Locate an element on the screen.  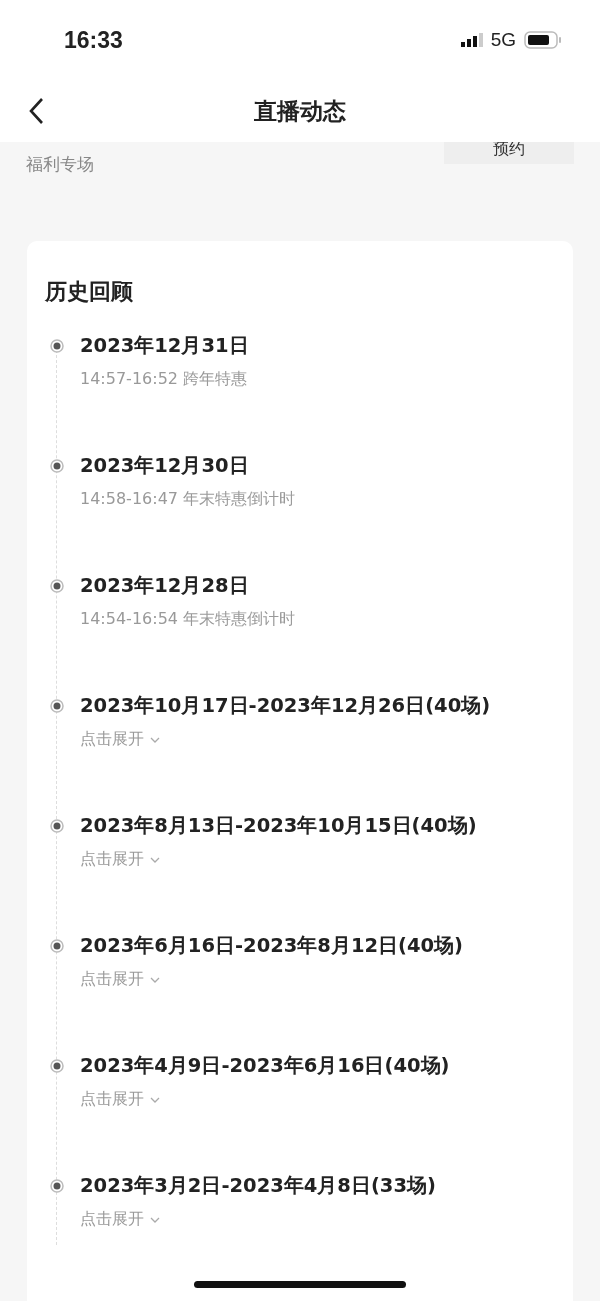
signal-icon is located at coordinates (471, 40).